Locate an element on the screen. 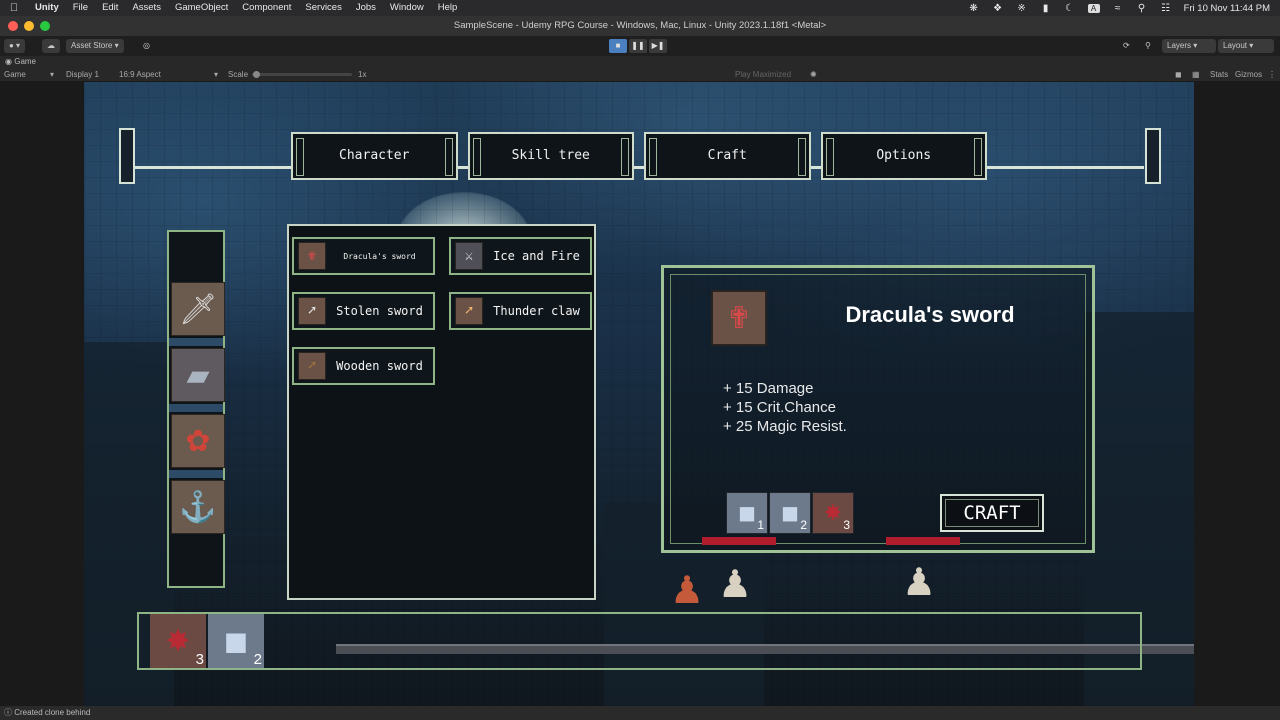 This screenshot has width=1280, height=720. red-pelt-icon: ✸ is located at coordinates (833, 512).